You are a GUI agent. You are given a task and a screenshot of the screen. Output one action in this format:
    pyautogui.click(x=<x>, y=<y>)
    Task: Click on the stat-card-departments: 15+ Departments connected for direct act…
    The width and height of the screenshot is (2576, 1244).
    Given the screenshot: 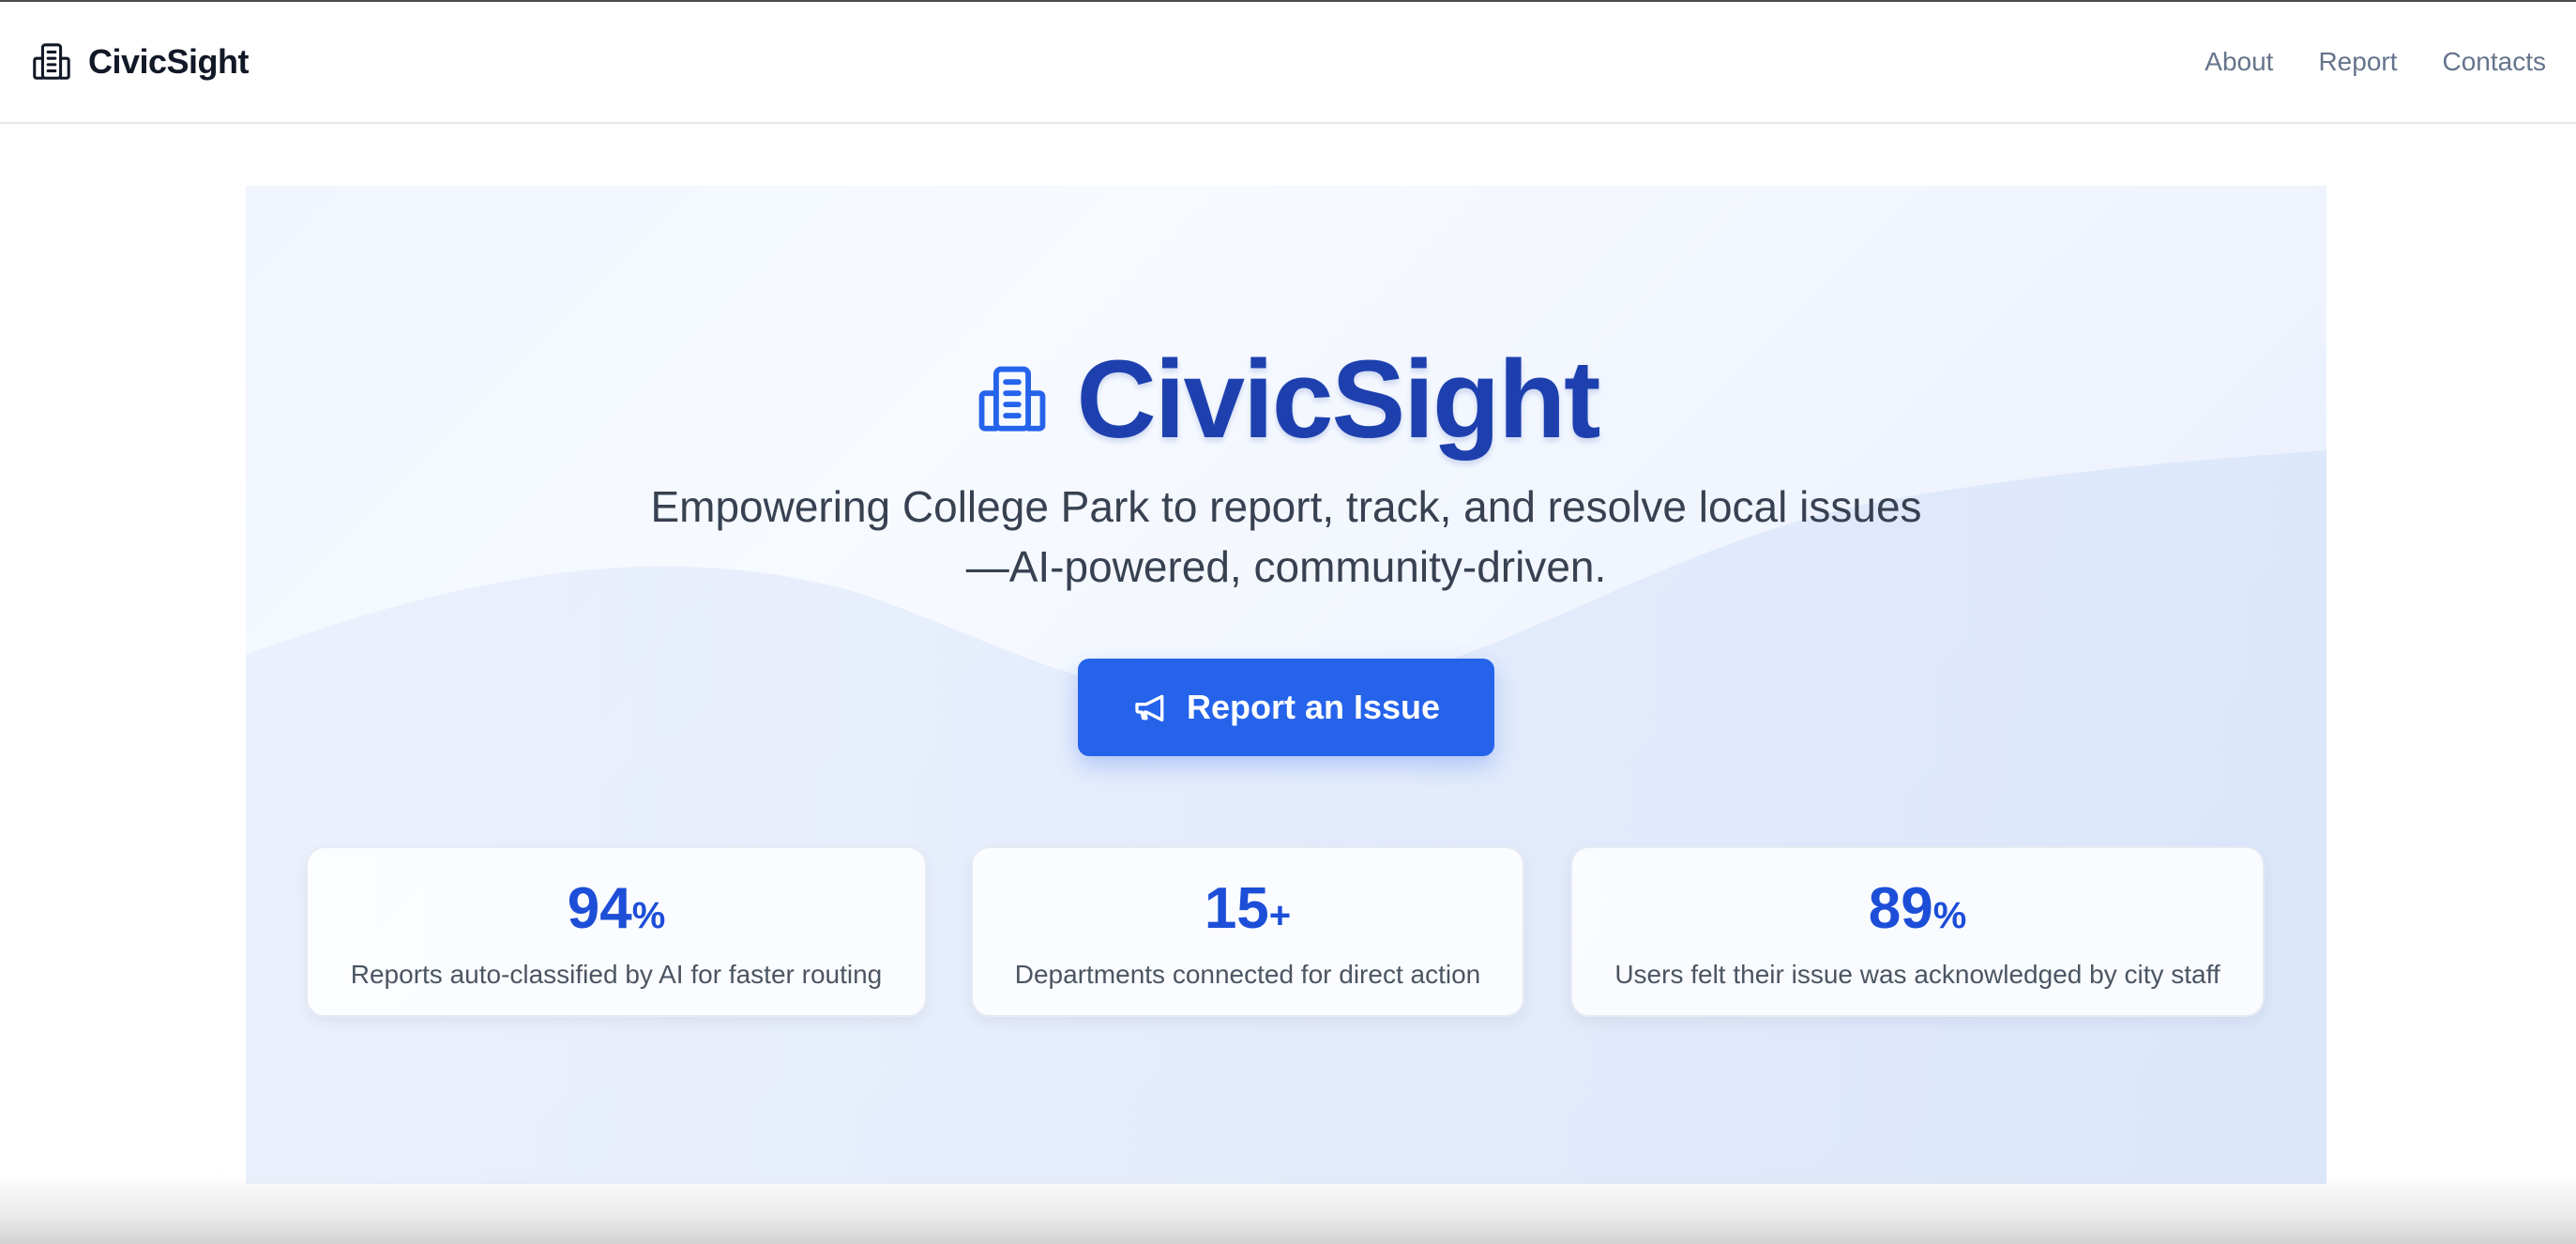 What is the action you would take?
    pyautogui.click(x=1247, y=931)
    